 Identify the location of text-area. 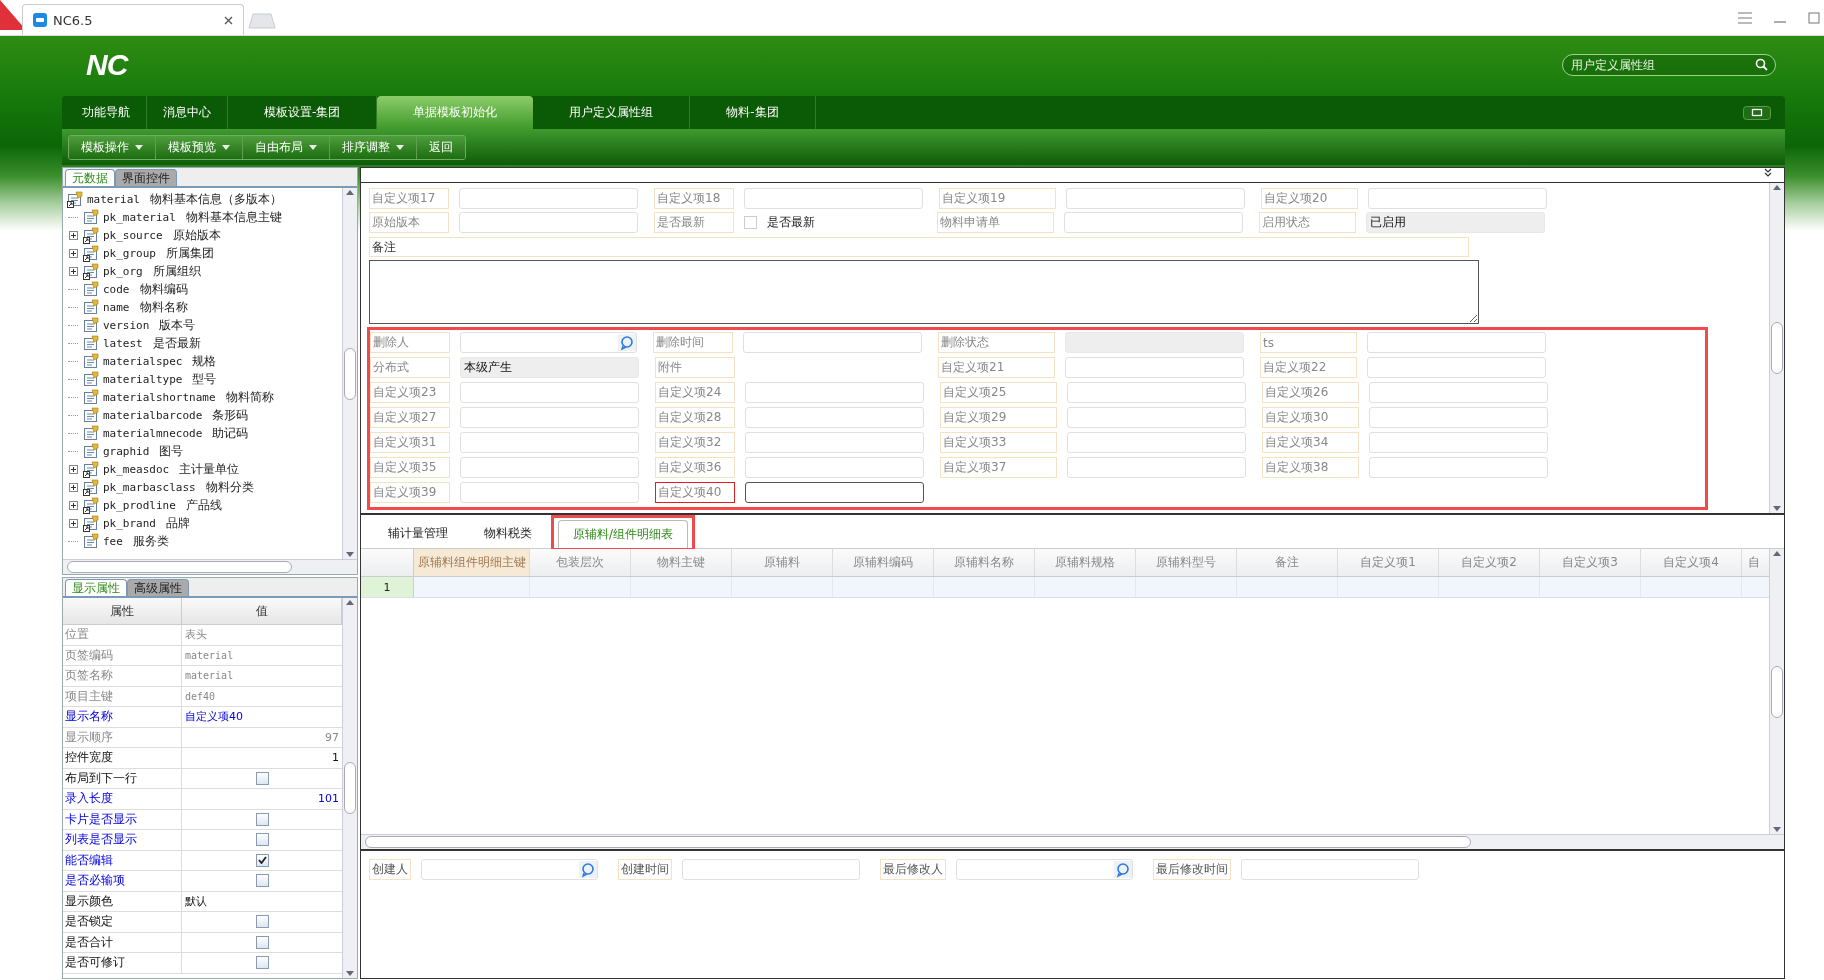
(924, 292).